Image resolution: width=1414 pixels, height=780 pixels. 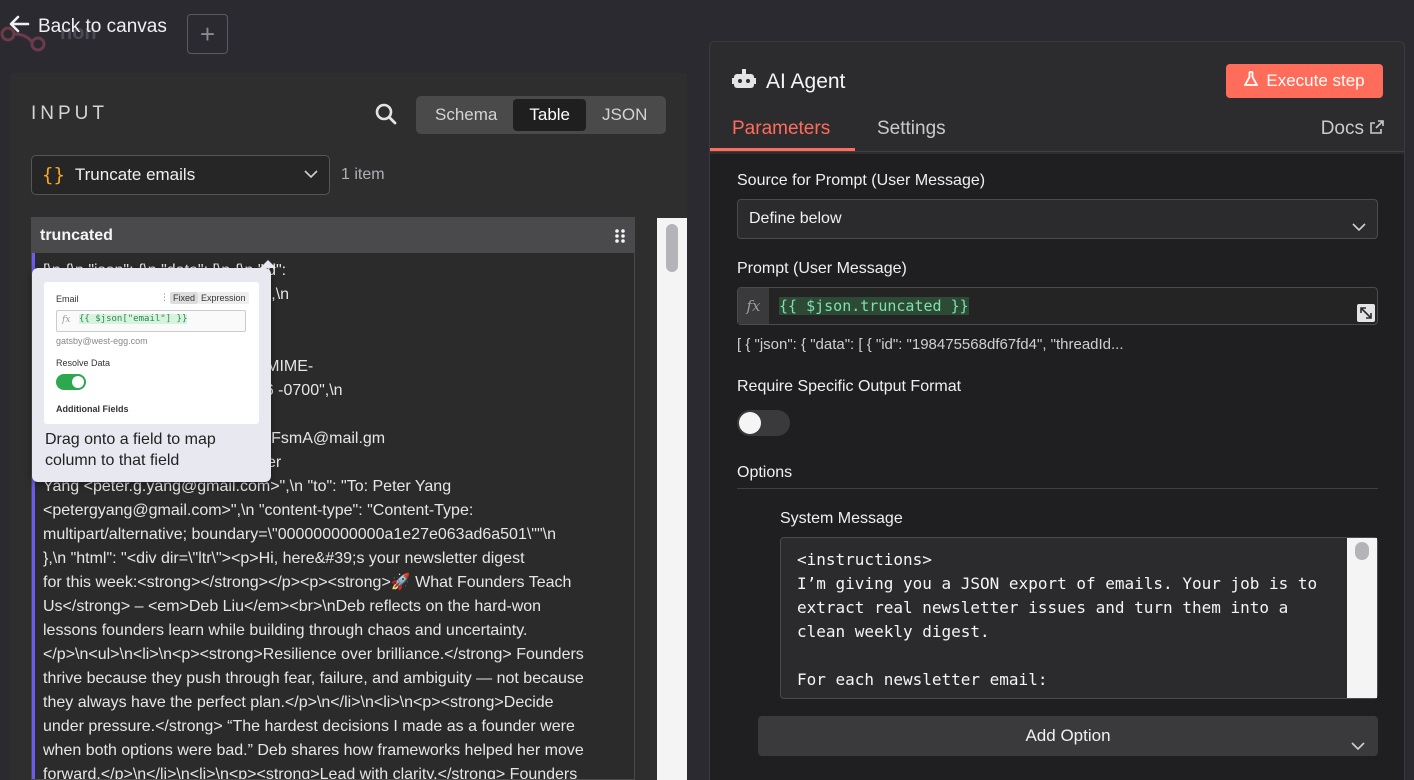 What do you see at coordinates (765, 472) in the screenshot?
I see `options-label: Options` at bounding box center [765, 472].